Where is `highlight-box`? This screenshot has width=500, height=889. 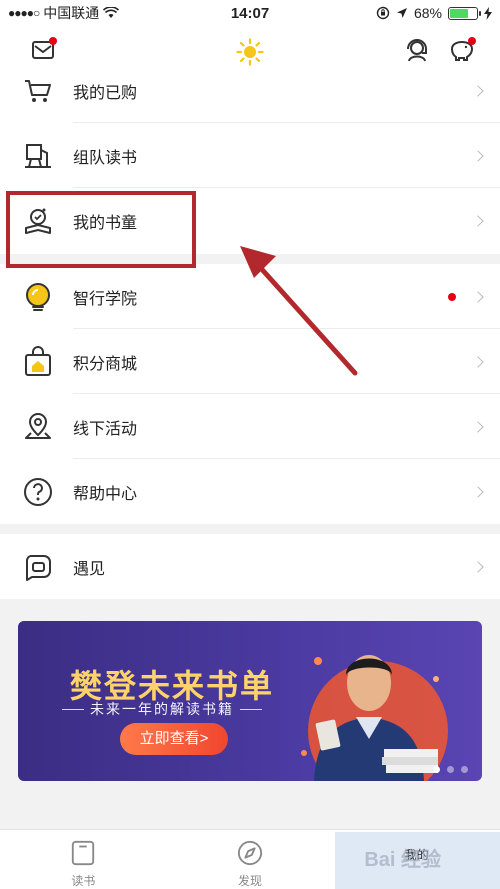
highlight-box is located at coordinates (101, 229).